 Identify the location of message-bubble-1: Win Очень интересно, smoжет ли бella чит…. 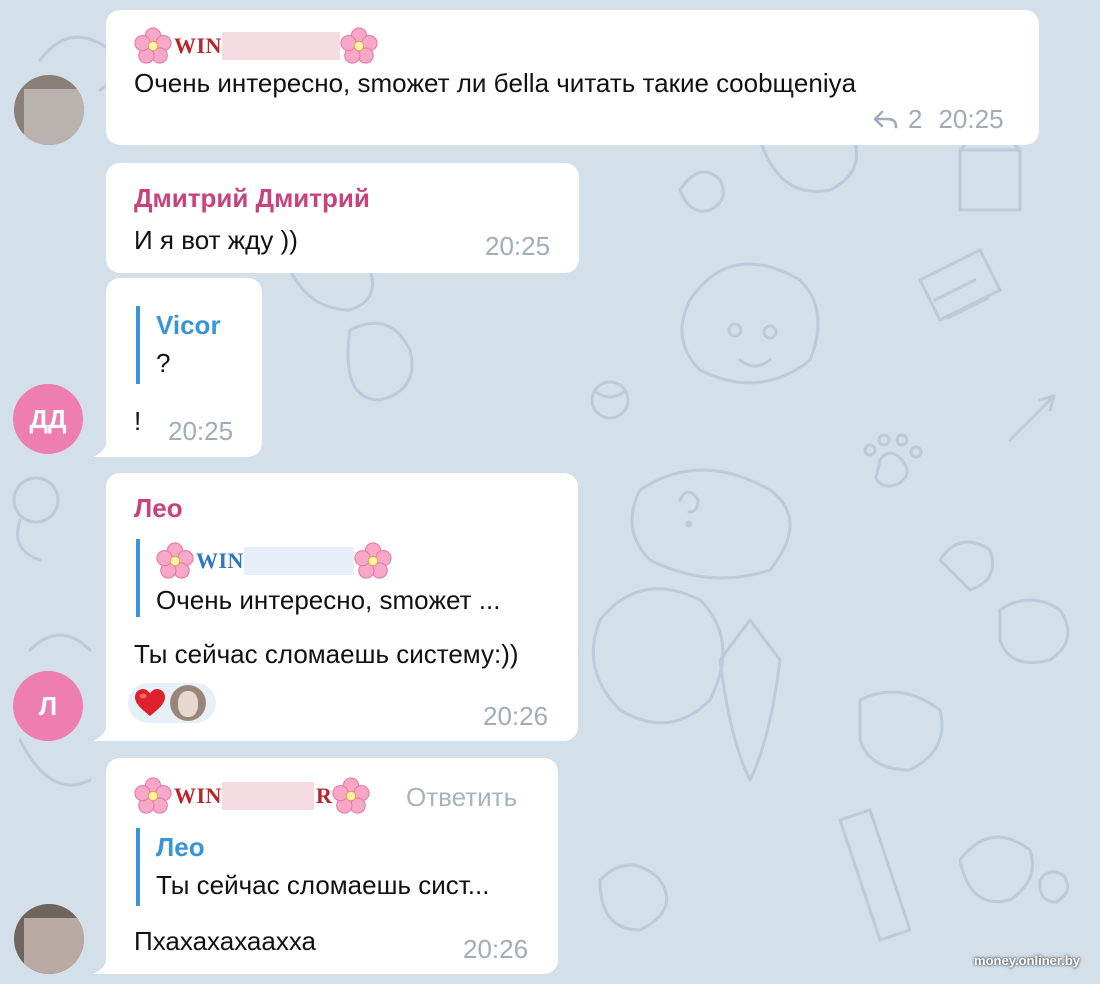
(572, 77).